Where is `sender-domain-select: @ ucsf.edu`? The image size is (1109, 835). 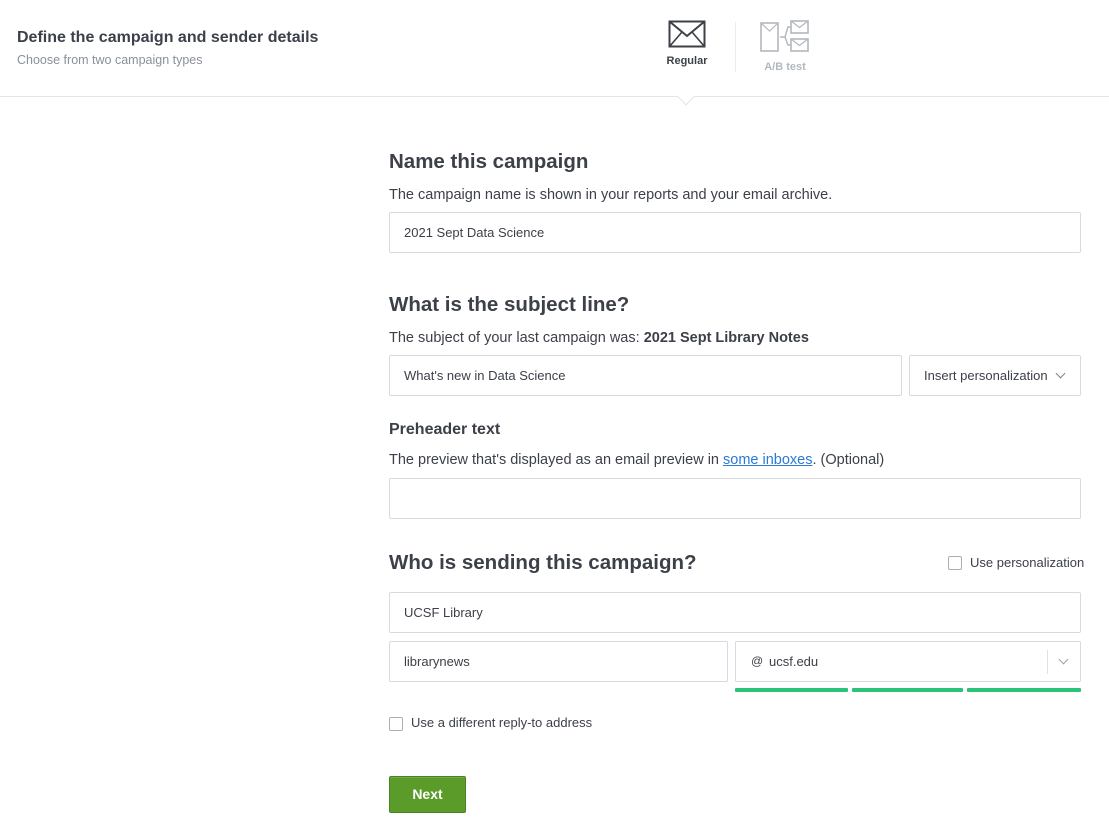
sender-domain-select: @ ucsf.edu is located at coordinates (908, 661).